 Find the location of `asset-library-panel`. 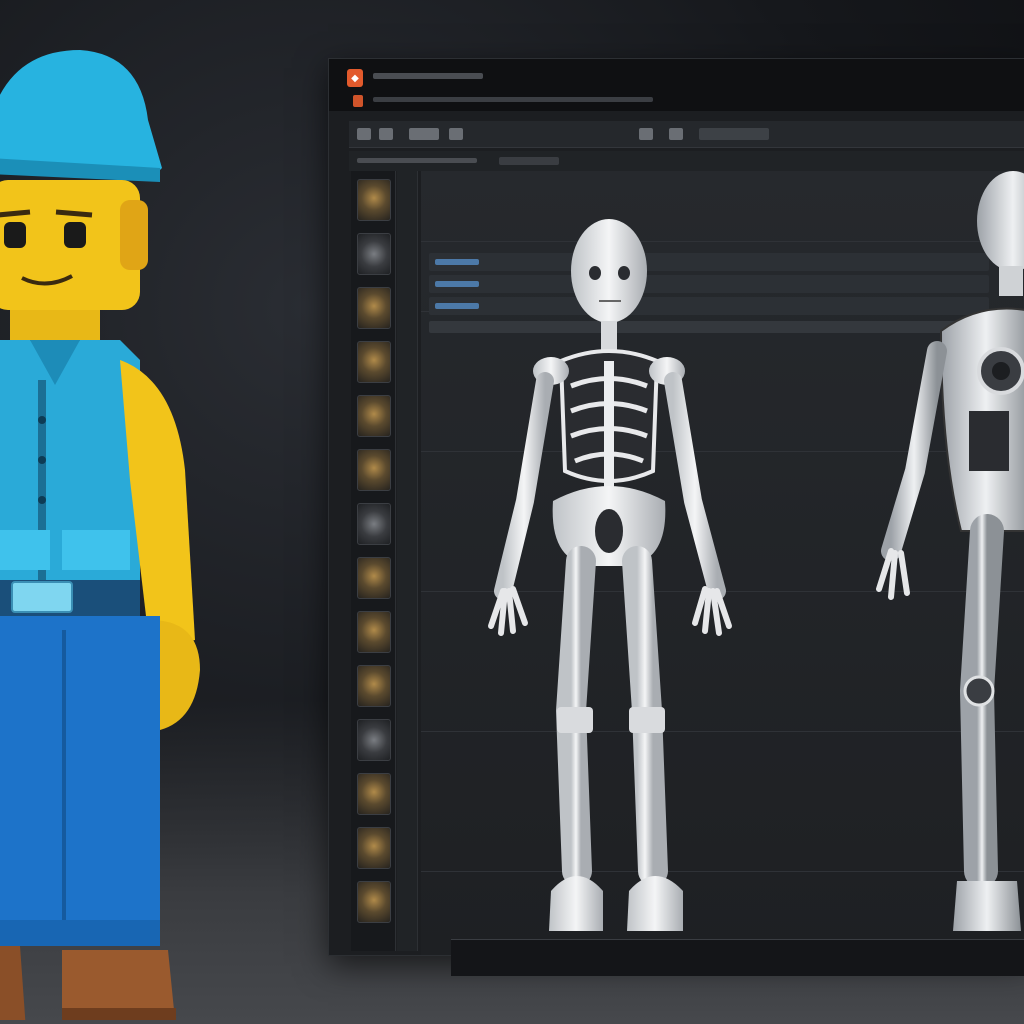

asset-library-panel is located at coordinates (373, 561).